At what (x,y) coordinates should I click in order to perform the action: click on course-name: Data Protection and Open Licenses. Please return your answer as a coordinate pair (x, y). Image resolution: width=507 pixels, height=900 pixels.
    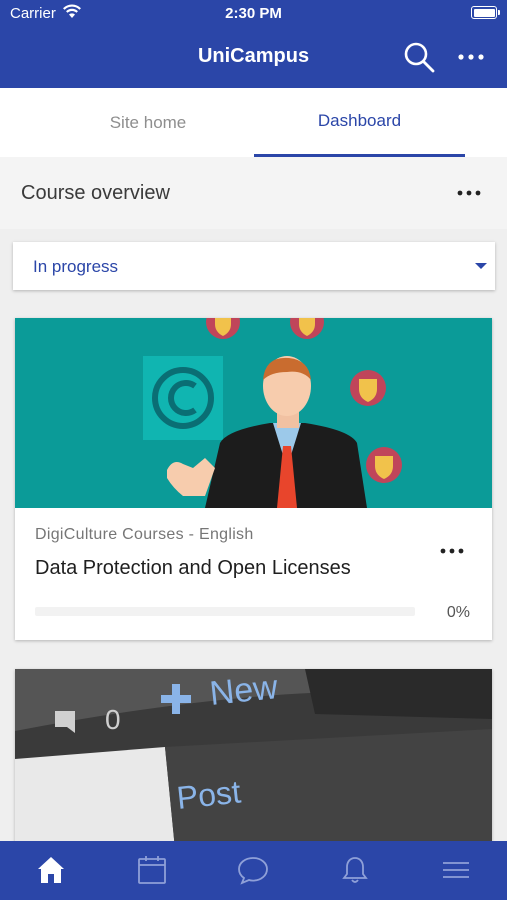
    Looking at the image, I should click on (193, 568).